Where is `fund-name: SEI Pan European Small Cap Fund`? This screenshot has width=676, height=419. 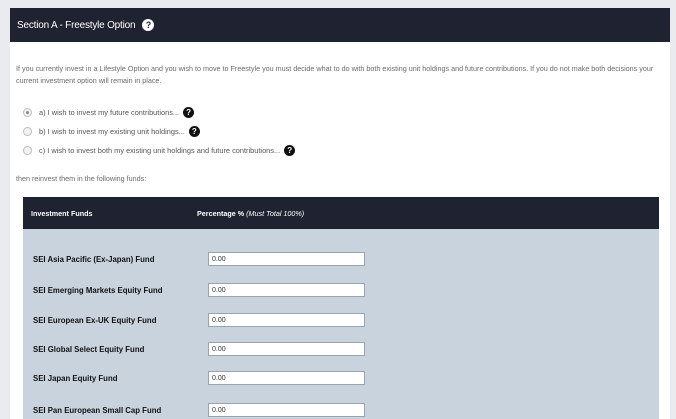
fund-name: SEI Pan European Small Cap Fund is located at coordinates (97, 410).